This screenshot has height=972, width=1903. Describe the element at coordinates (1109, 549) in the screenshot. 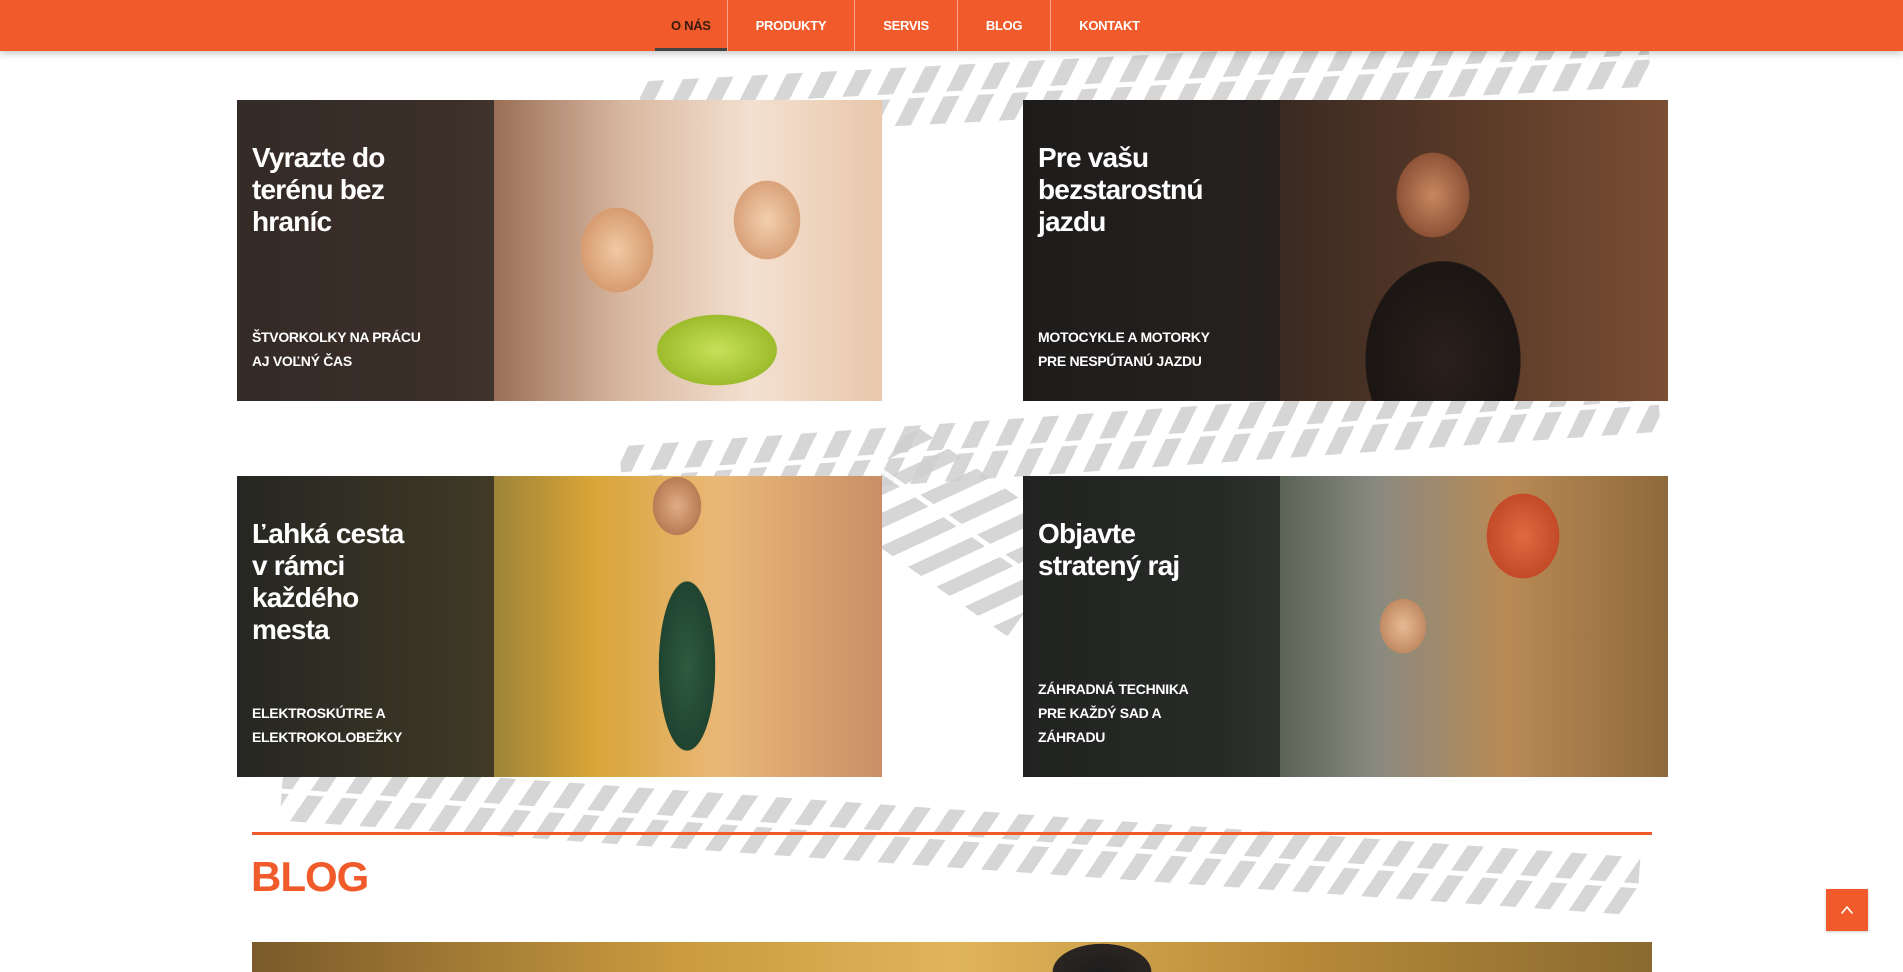

I see `card-title: Objavte stratený raj` at that location.